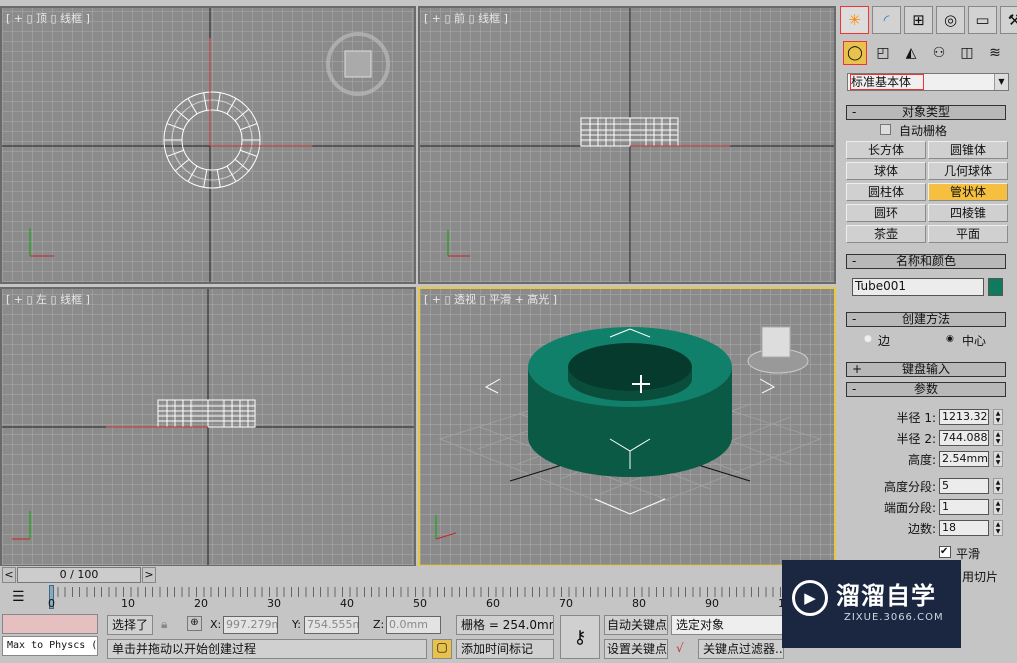 The width and height of the screenshot is (1017, 663). I want to click on geometry-icon: ◯, so click(855, 53).